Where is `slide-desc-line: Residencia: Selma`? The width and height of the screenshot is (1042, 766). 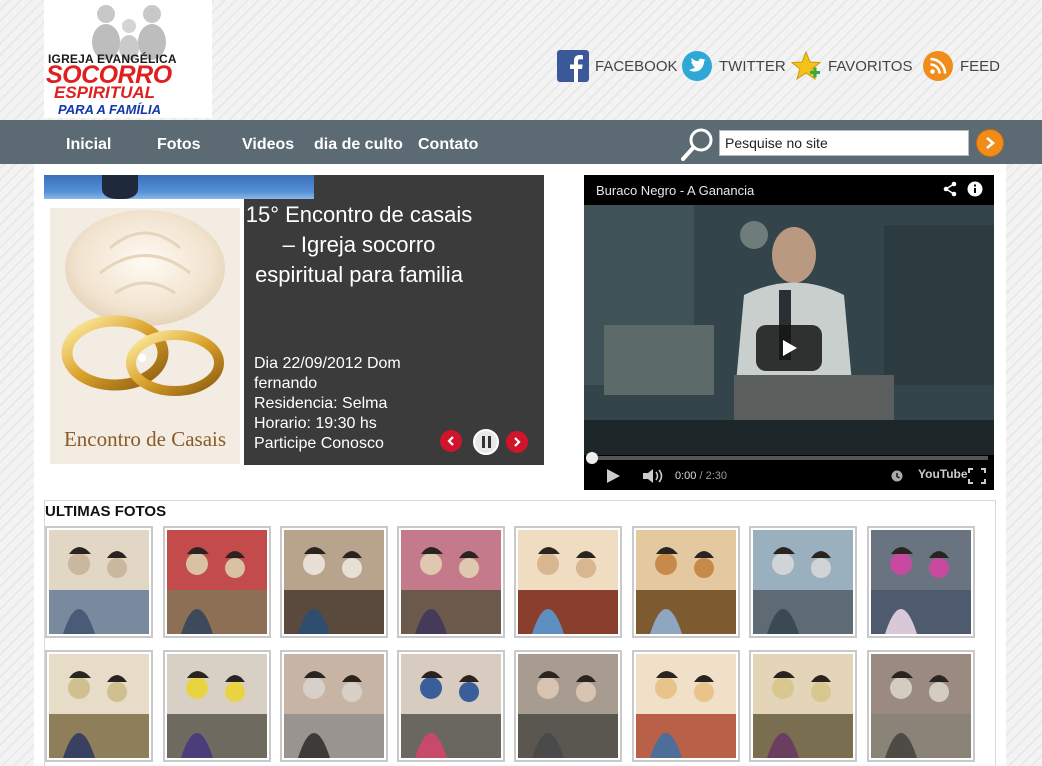
slide-desc-line: Residencia: Selma is located at coordinates (321, 403).